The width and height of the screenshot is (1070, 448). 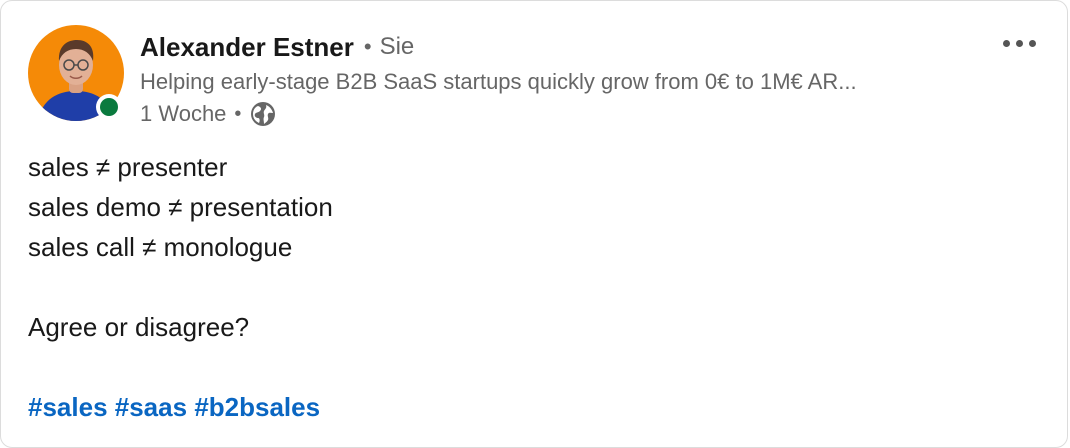 What do you see at coordinates (263, 114) in the screenshot?
I see `globe-icon` at bounding box center [263, 114].